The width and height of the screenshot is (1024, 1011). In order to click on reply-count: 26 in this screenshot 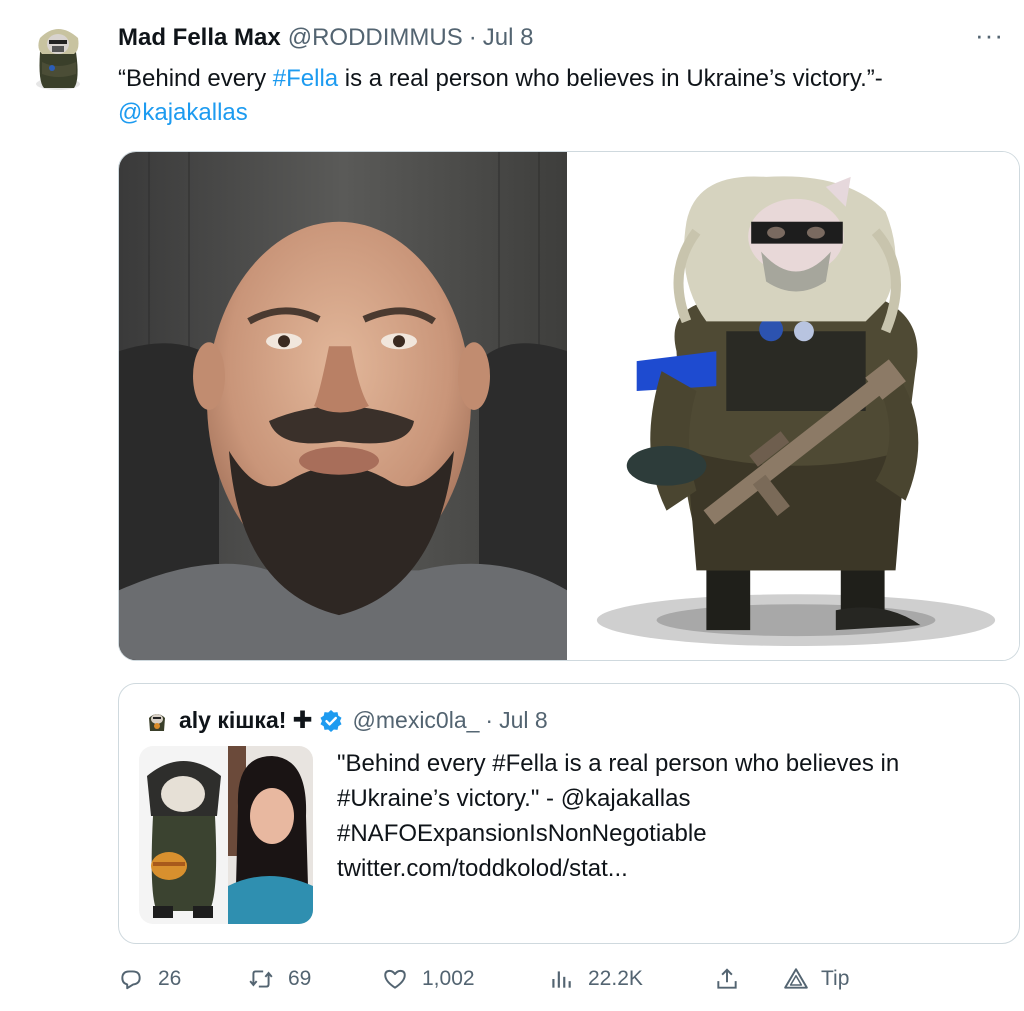, I will do `click(170, 978)`.